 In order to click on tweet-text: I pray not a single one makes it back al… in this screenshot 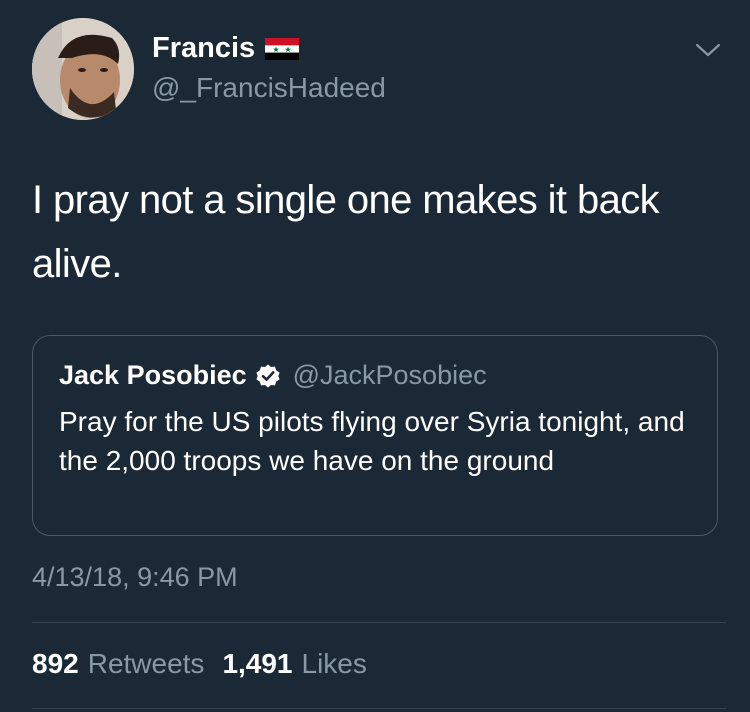, I will do `click(346, 232)`.